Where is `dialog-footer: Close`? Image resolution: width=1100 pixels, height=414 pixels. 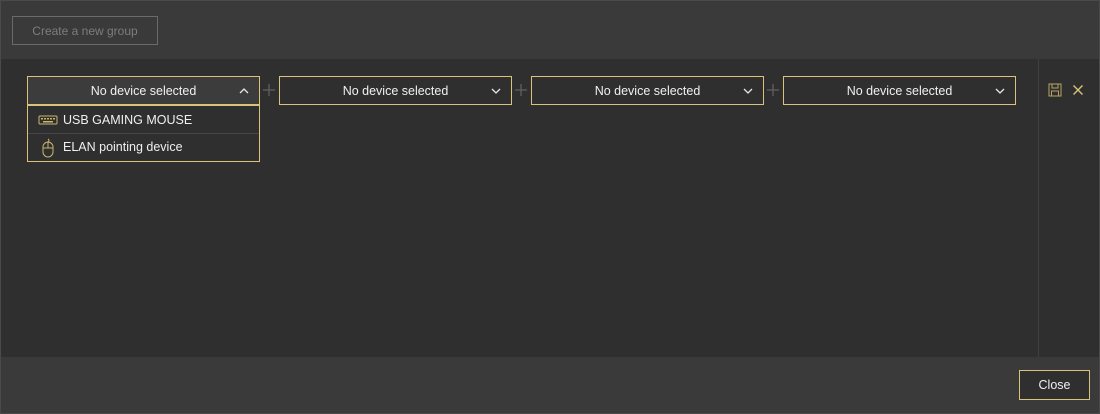 dialog-footer: Close is located at coordinates (550, 385).